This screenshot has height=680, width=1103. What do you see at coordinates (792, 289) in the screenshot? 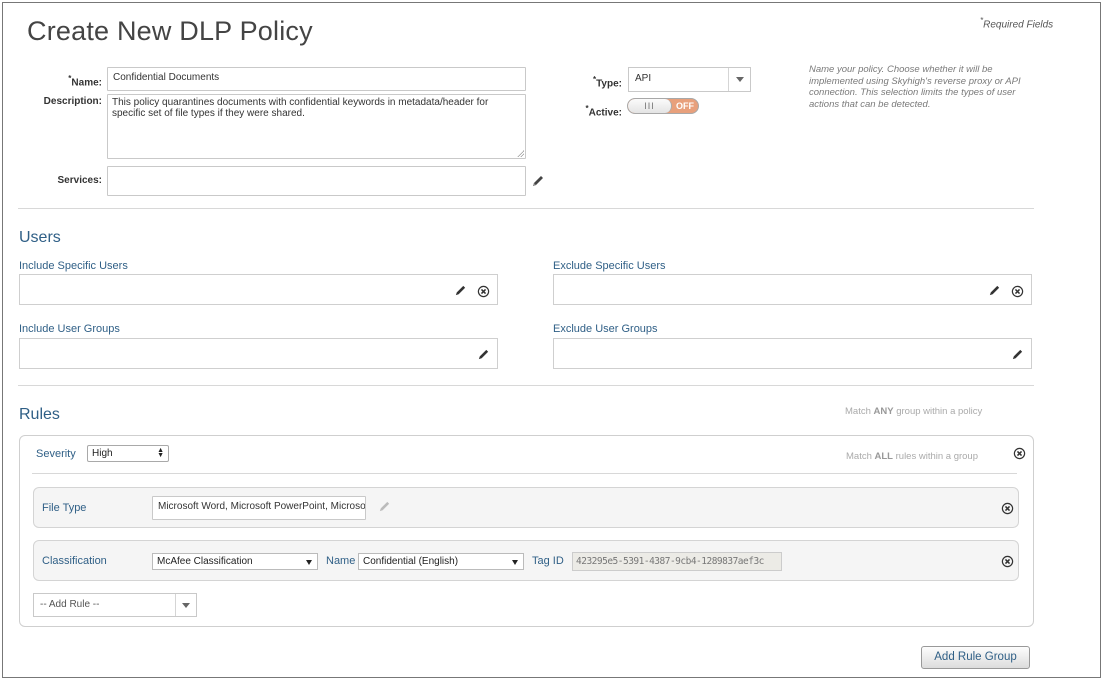
I see `exclude-specific-users-field` at bounding box center [792, 289].